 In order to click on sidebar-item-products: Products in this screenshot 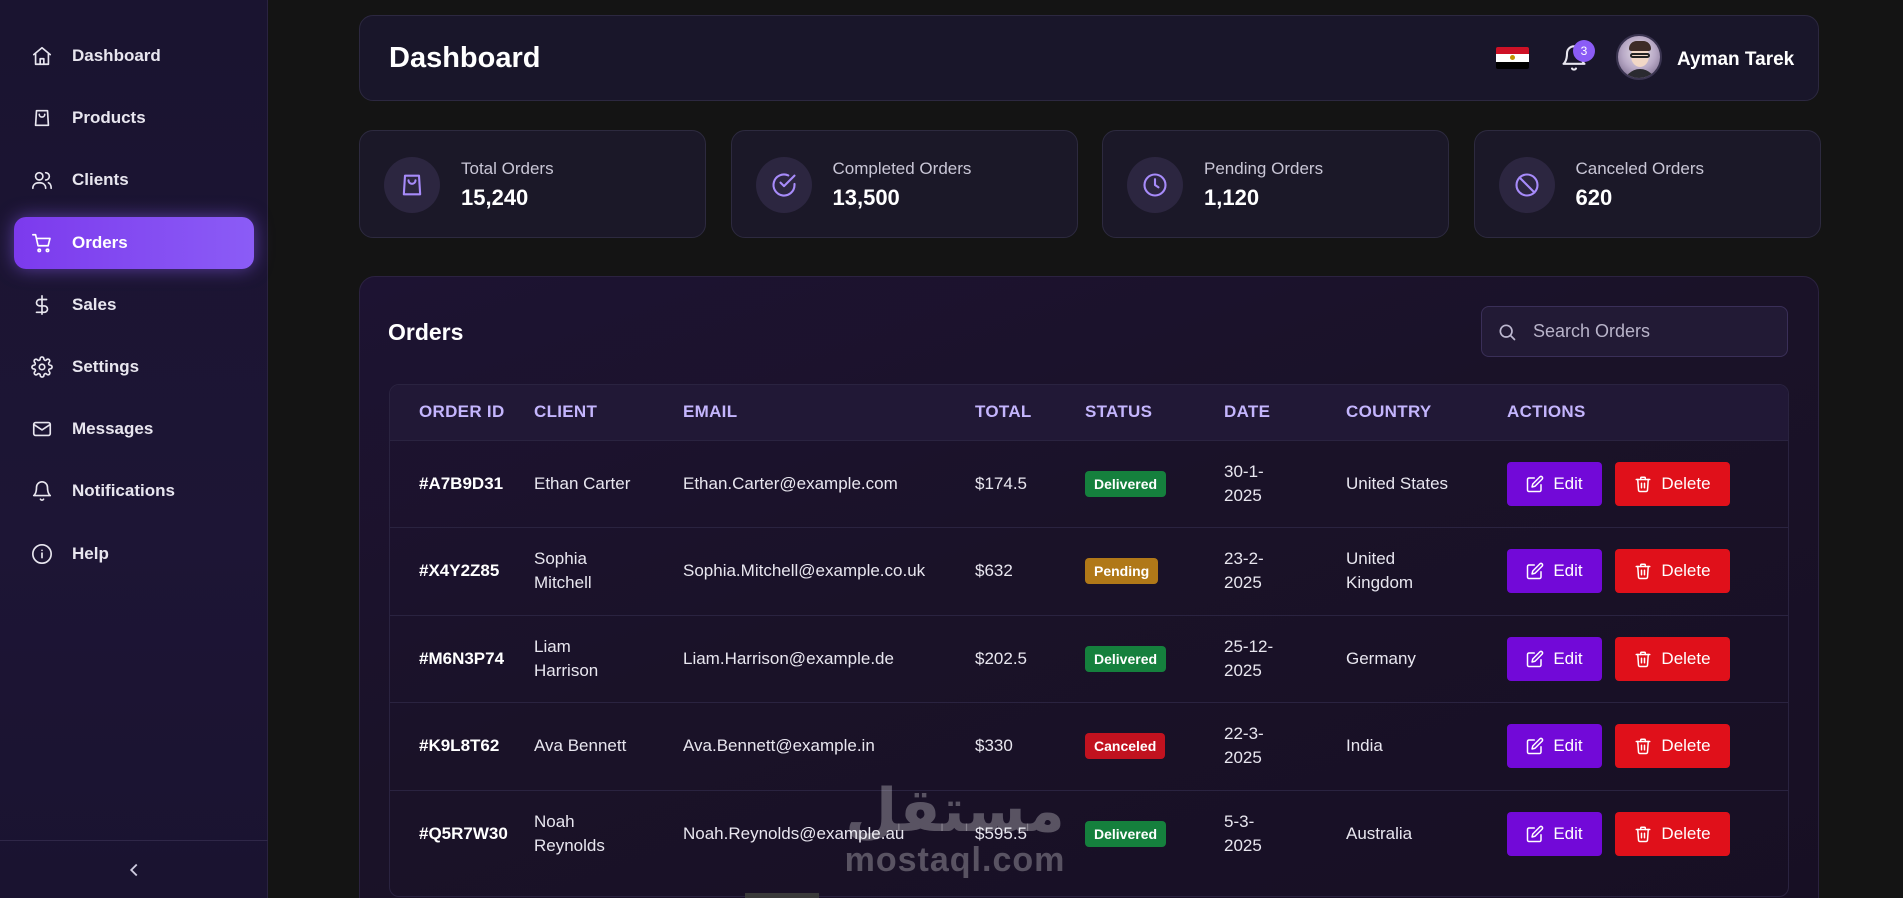, I will do `click(134, 118)`.